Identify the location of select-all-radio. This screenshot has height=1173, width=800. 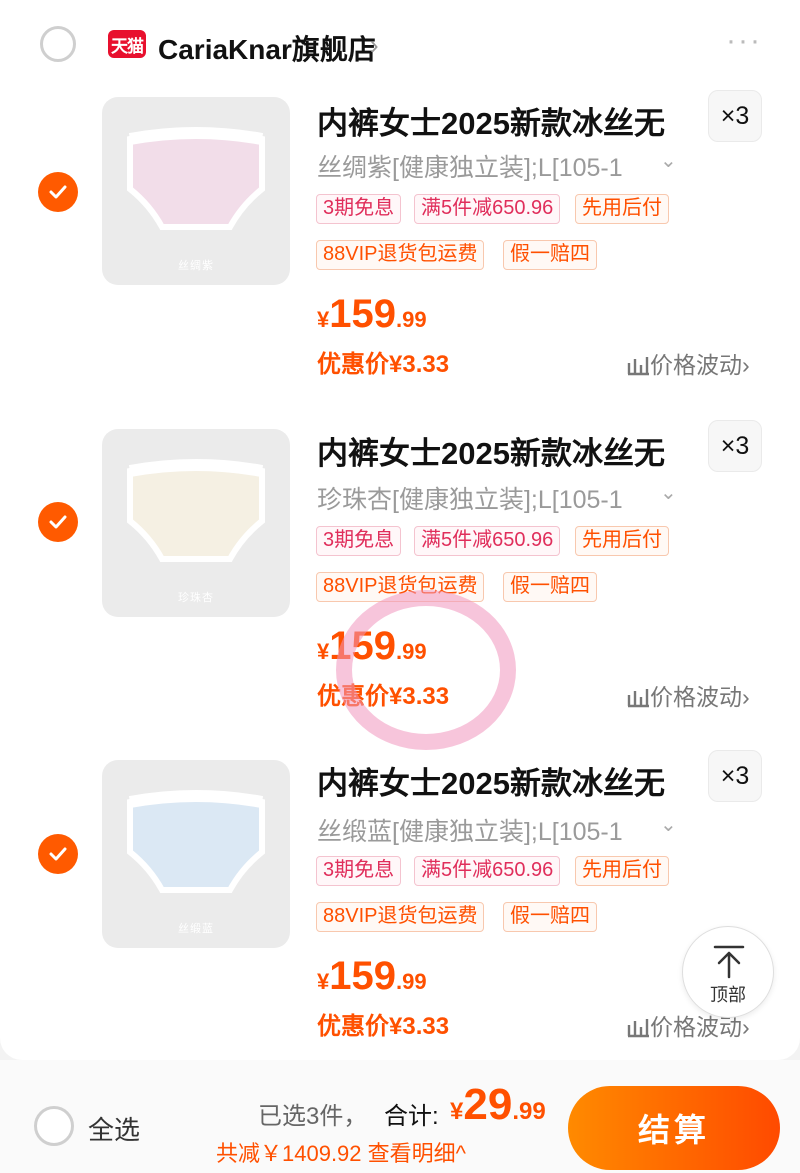
(54, 1126).